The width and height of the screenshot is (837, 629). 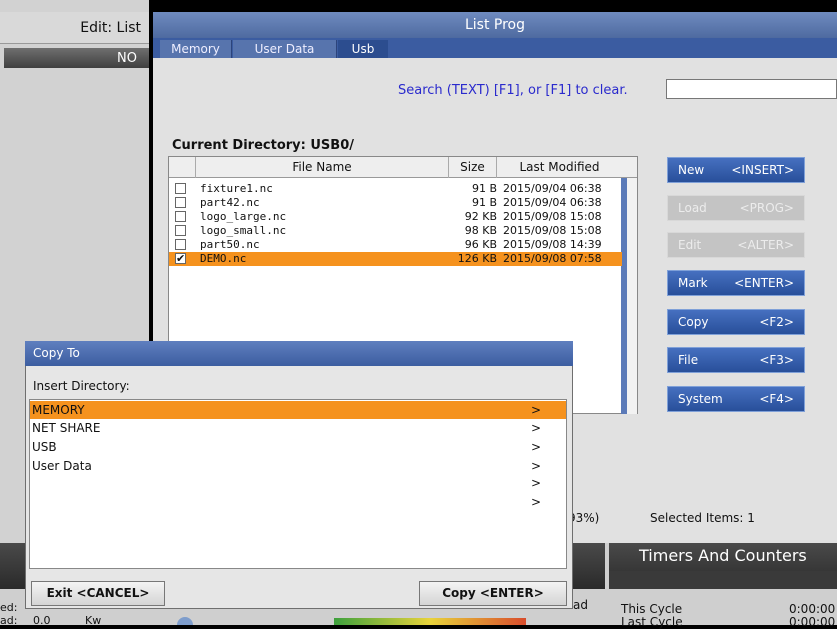 What do you see at coordinates (223, 258) in the screenshot?
I see `file-name: DEMO.nc` at bounding box center [223, 258].